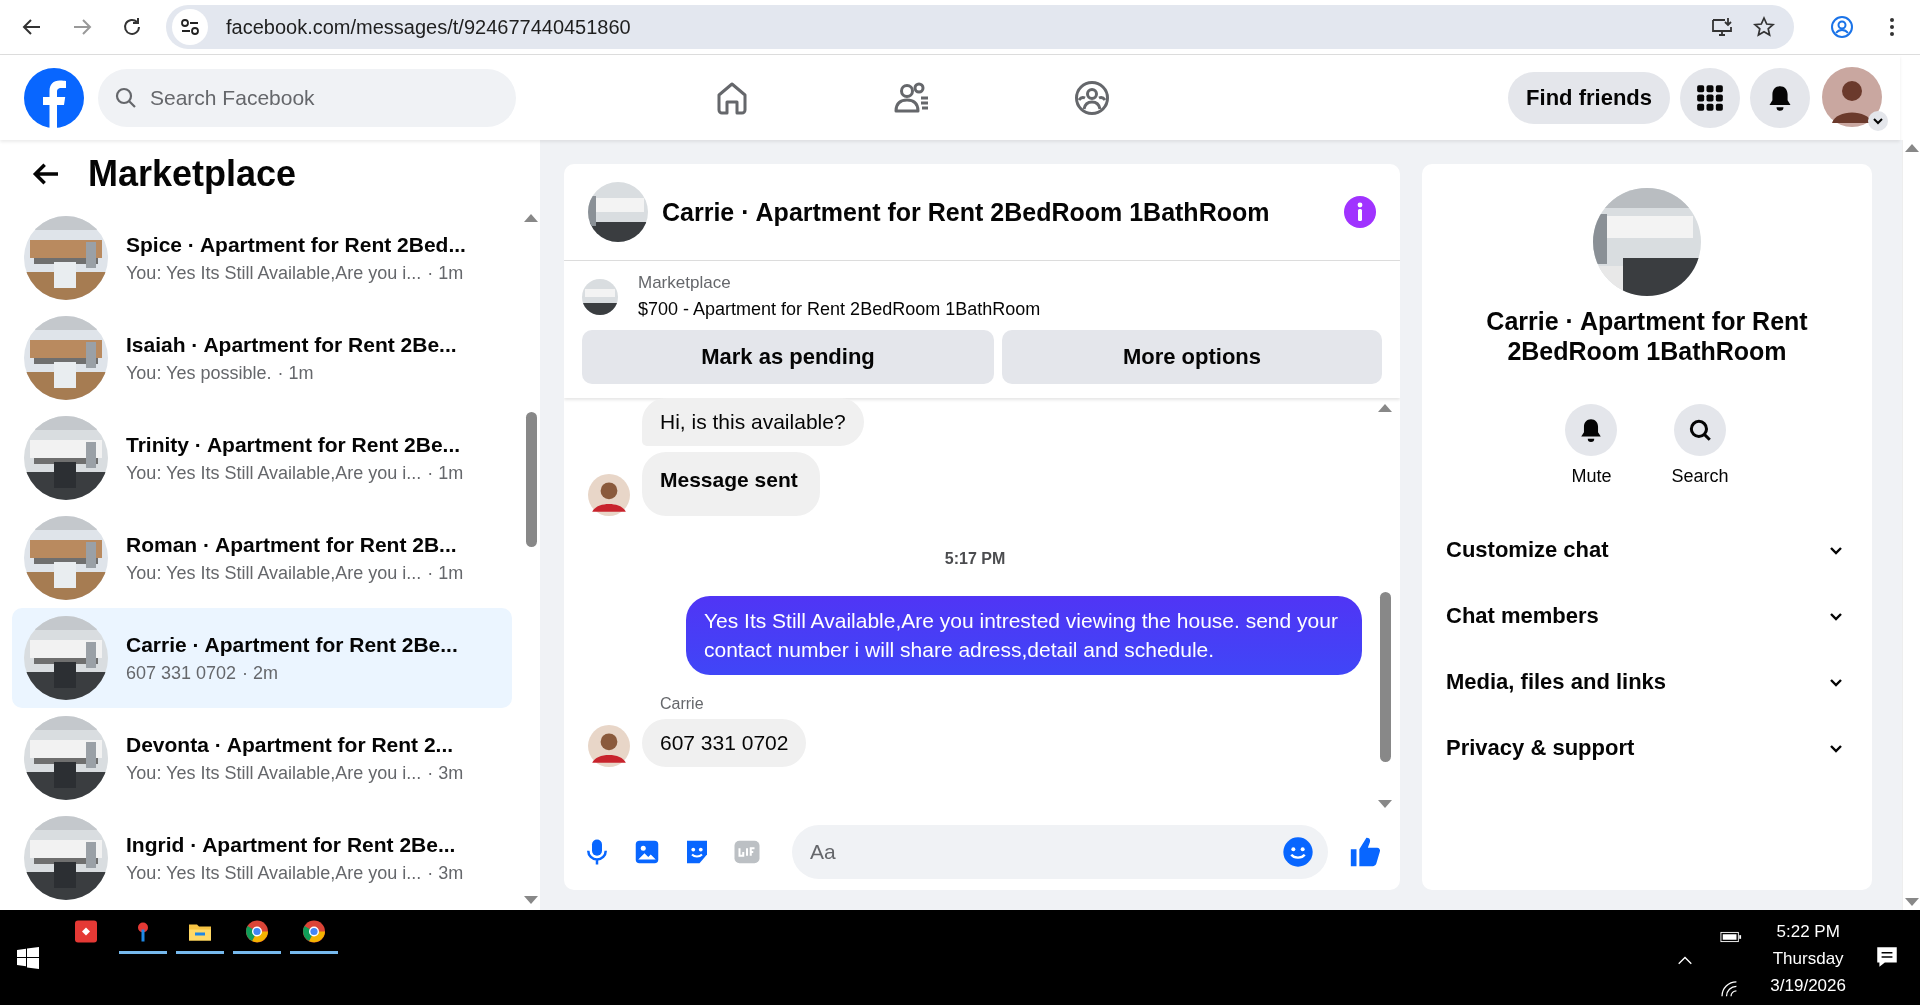 The width and height of the screenshot is (1920, 1005). I want to click on listing-button: Mark as pending, so click(788, 357).